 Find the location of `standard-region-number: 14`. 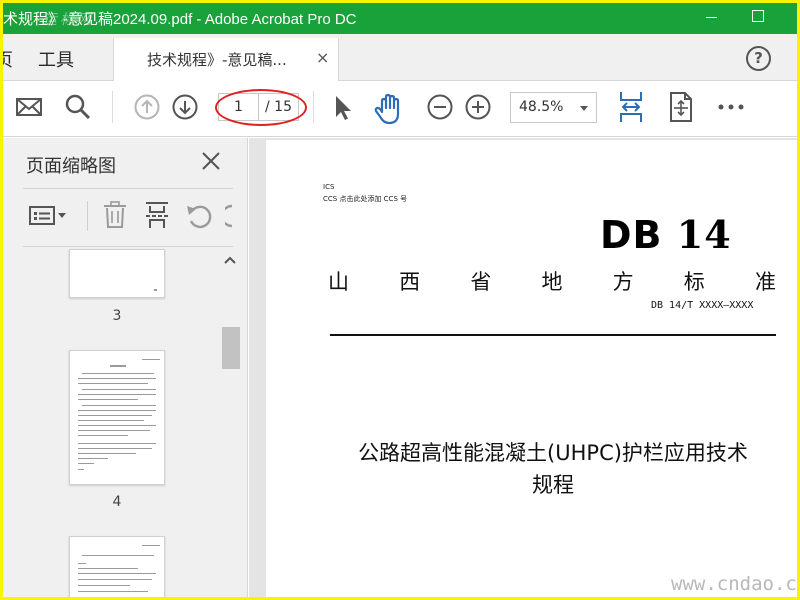

standard-region-number: 14 is located at coordinates (704, 234).